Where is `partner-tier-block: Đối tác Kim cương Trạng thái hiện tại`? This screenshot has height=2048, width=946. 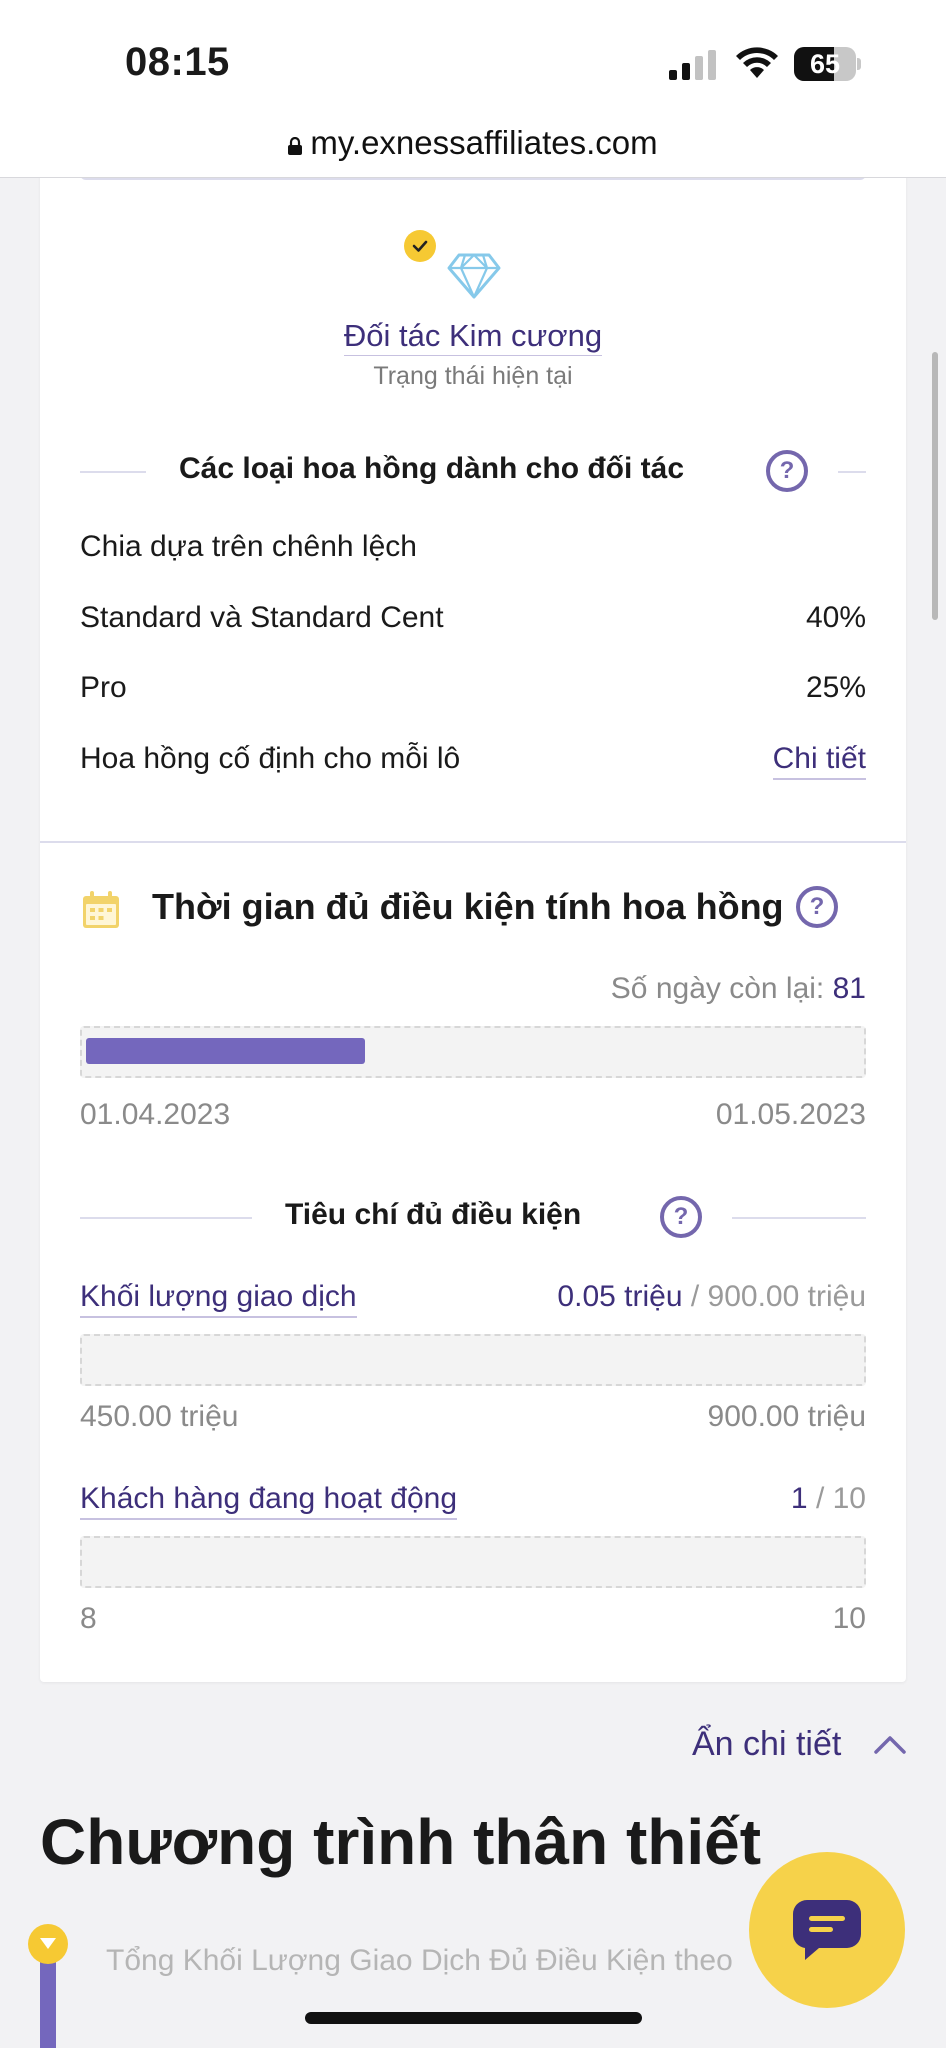 partner-tier-block: Đối tác Kim cương Trạng thái hiện tại is located at coordinates (473, 310).